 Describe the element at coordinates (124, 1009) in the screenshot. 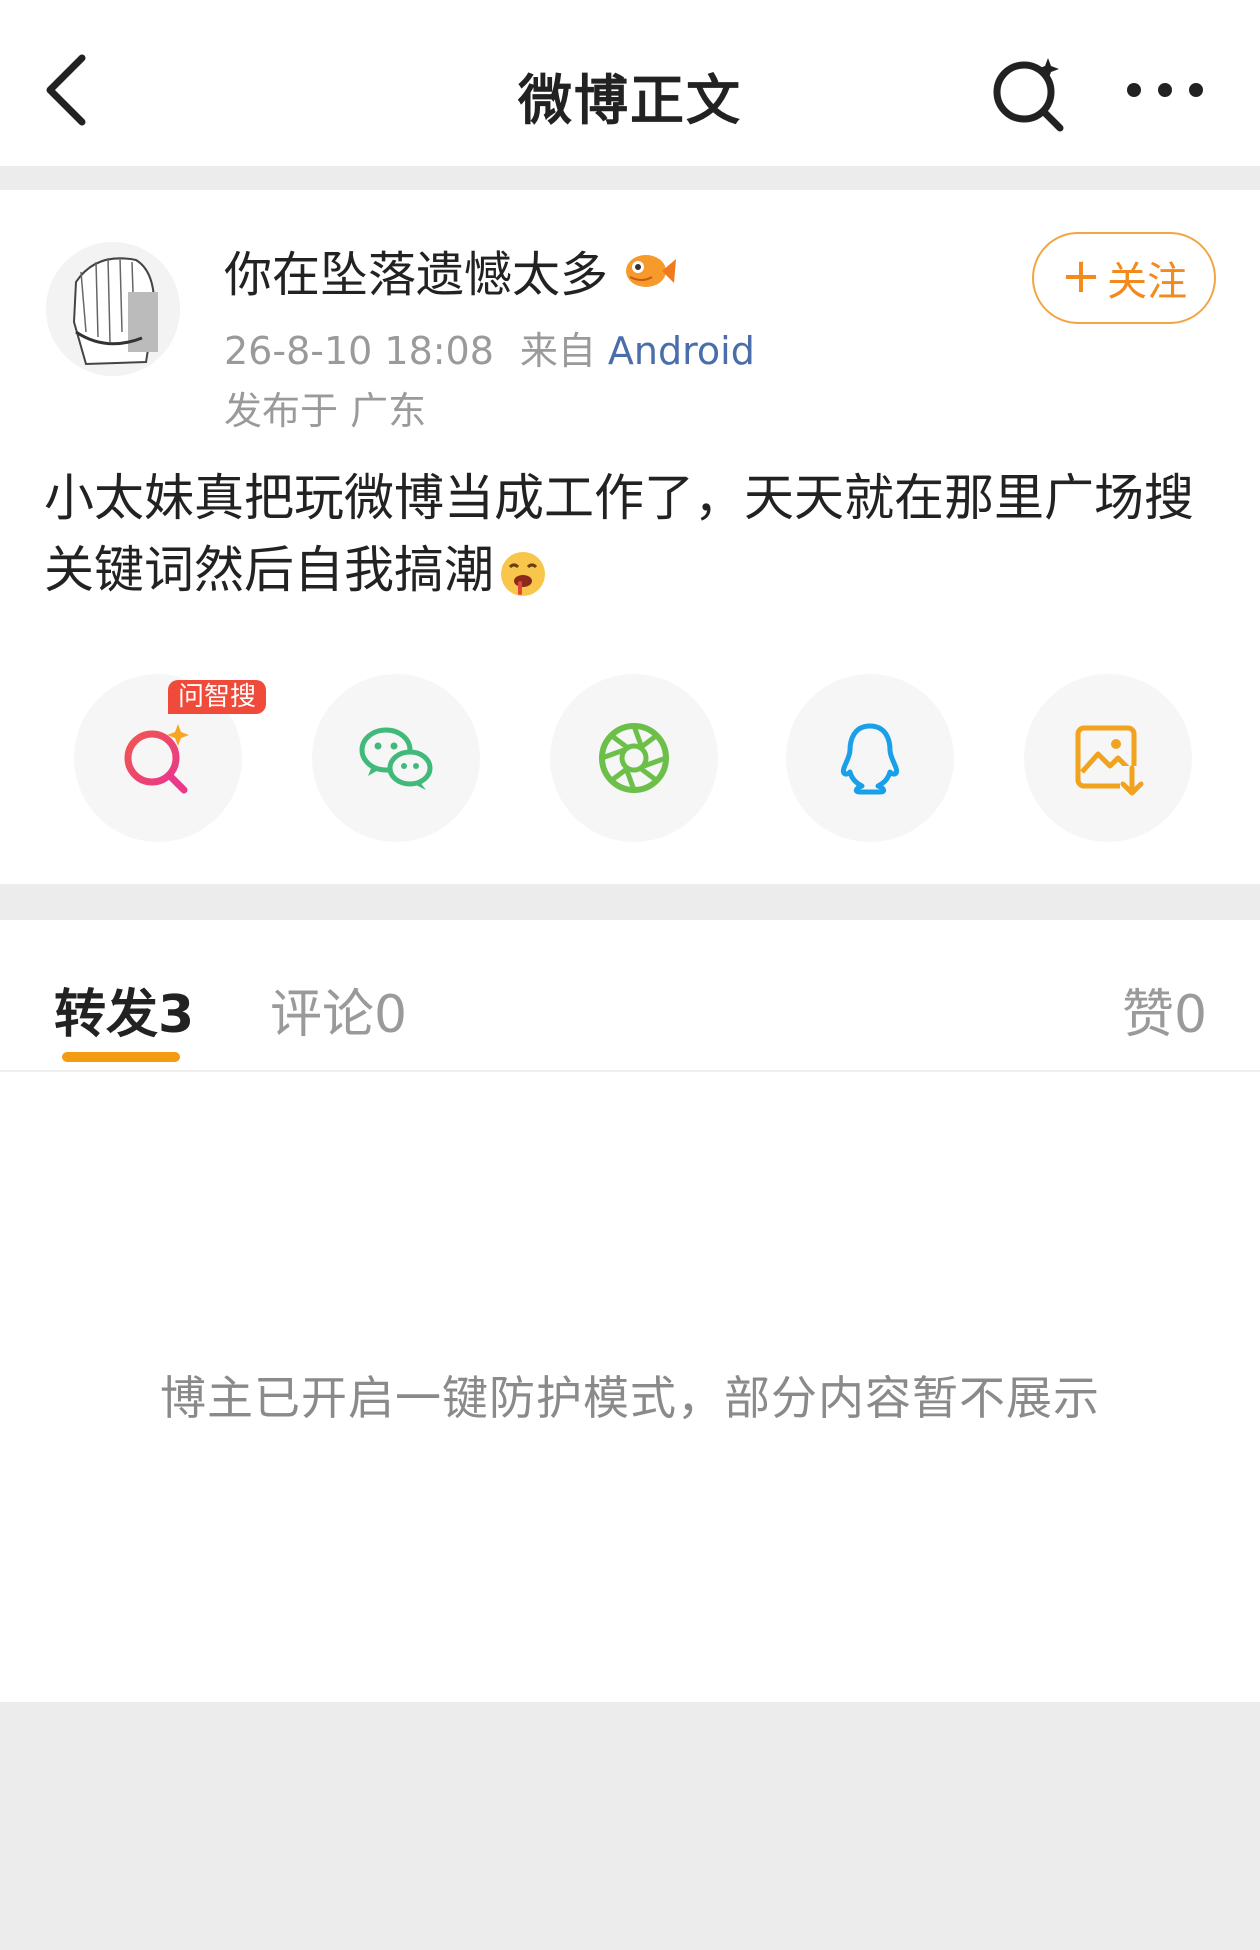

I see `tab-repost: 转发3` at that location.